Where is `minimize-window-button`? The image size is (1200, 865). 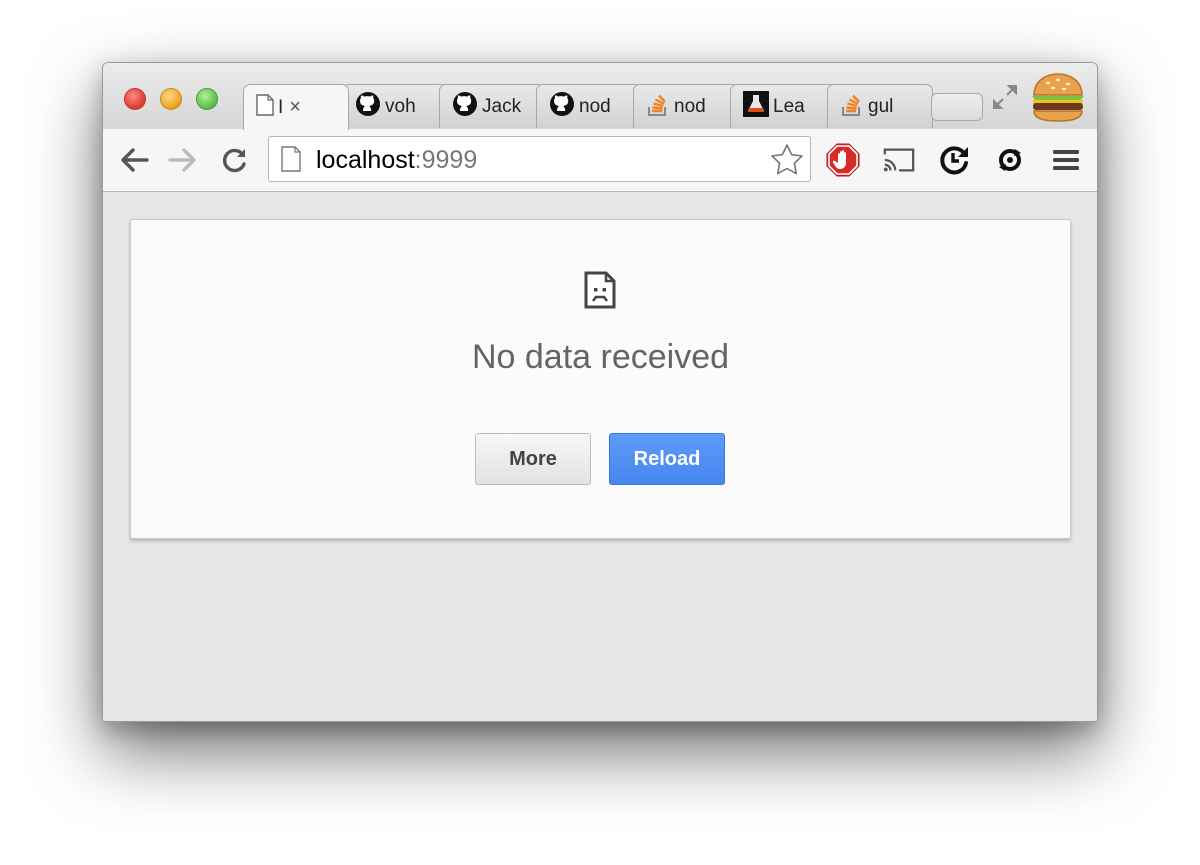
minimize-window-button is located at coordinates (171, 99).